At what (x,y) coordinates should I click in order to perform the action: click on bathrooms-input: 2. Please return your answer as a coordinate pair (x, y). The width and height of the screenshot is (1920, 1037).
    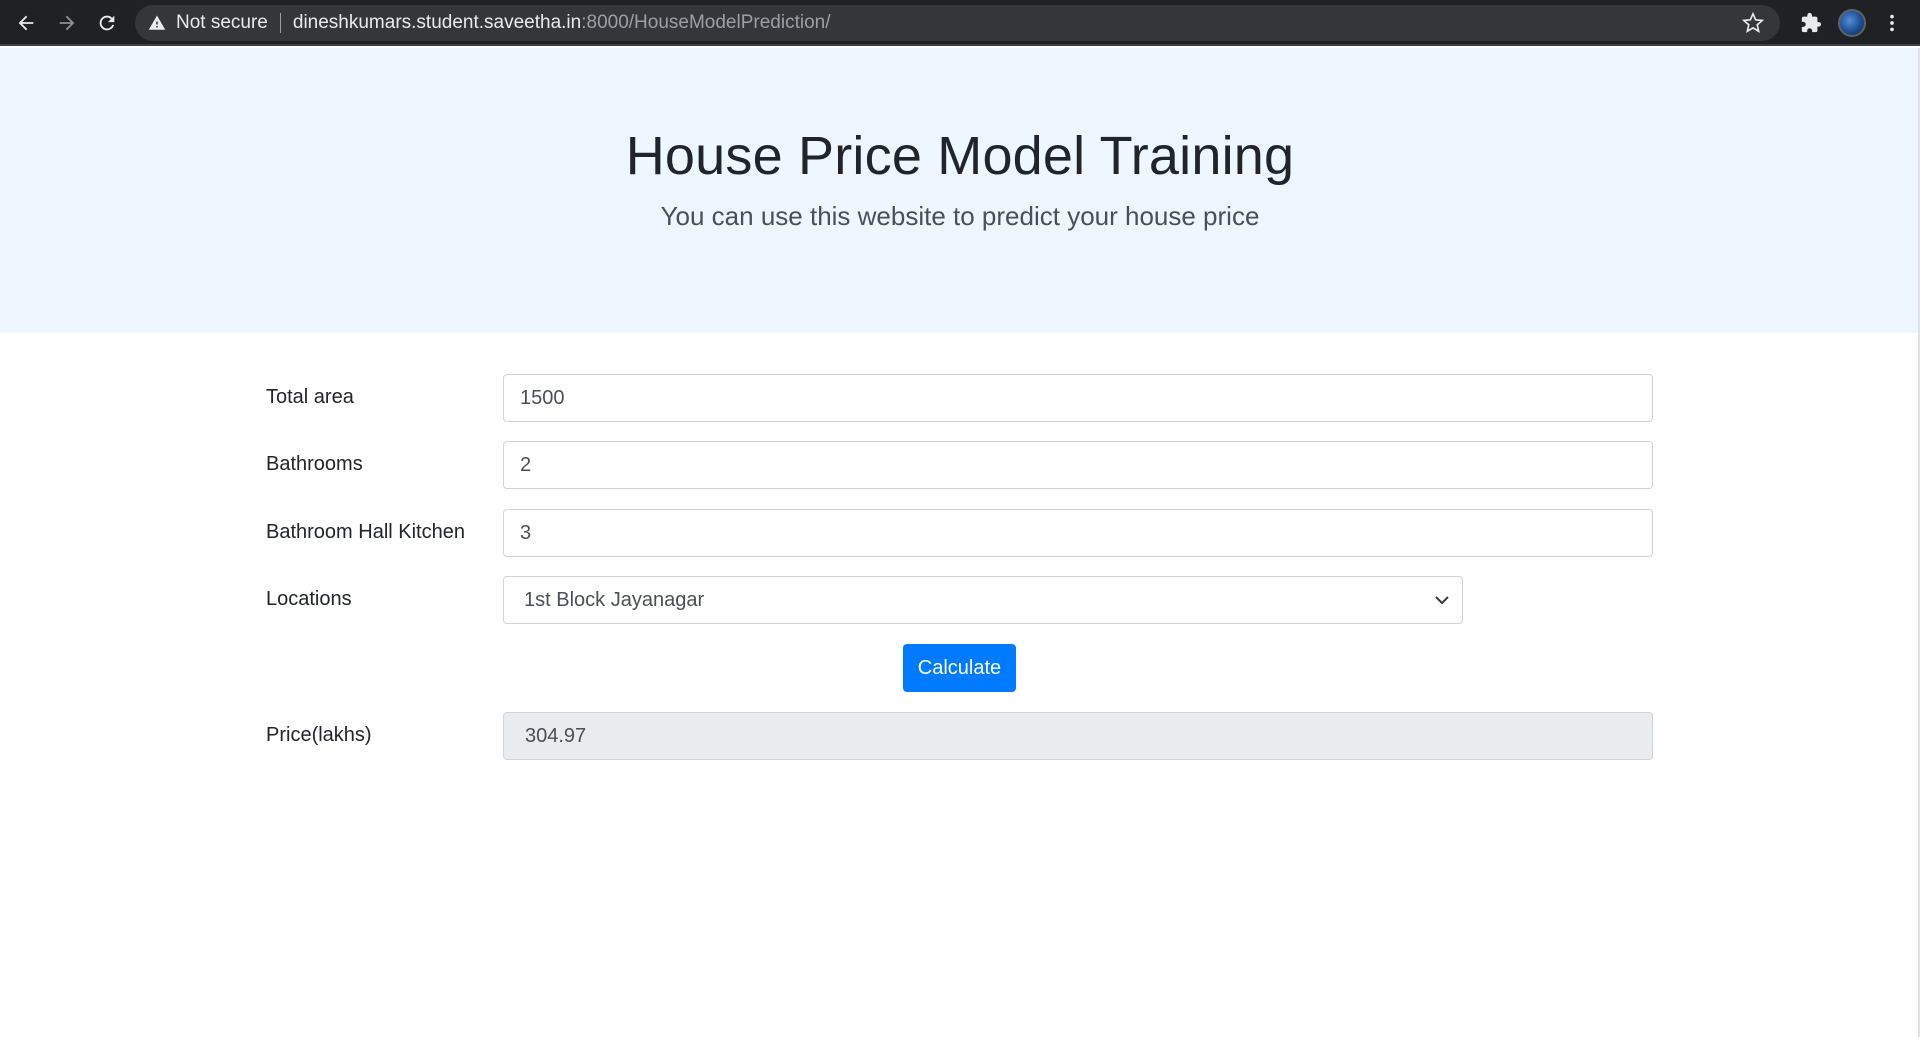
    Looking at the image, I should click on (1078, 465).